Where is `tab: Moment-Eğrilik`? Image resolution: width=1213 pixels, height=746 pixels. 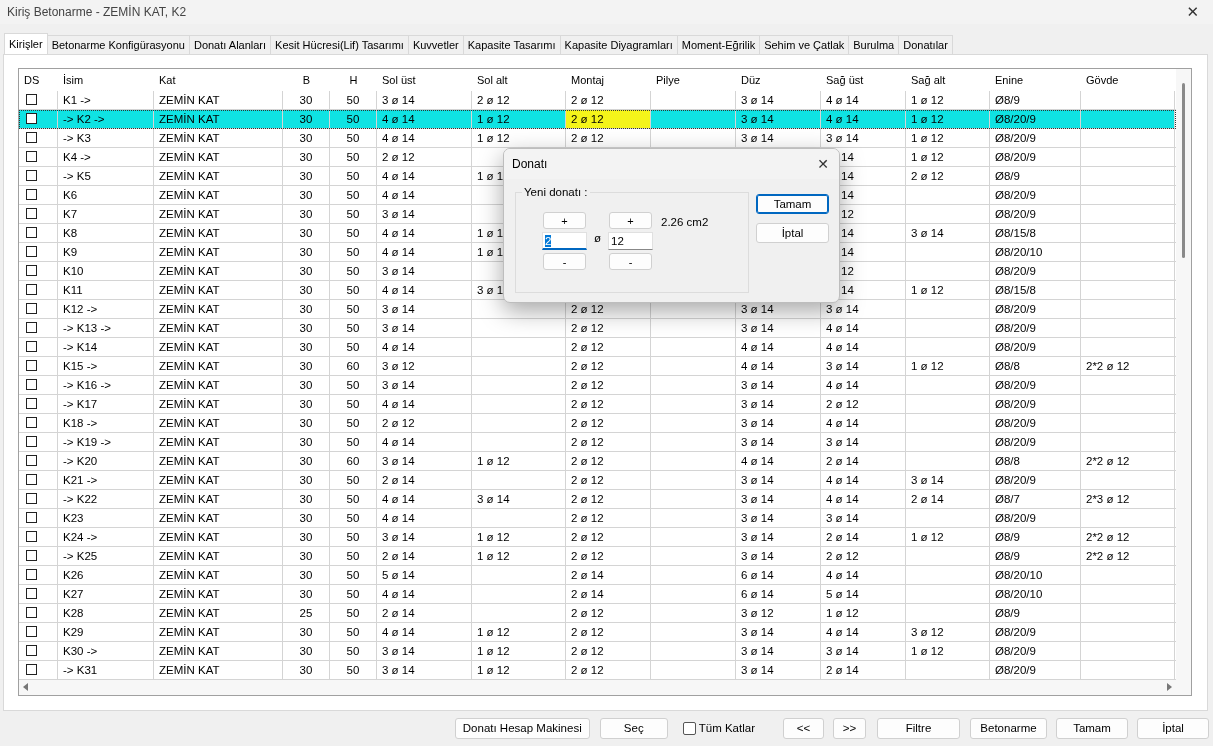
tab: Moment-Eğrilik is located at coordinates (718, 44).